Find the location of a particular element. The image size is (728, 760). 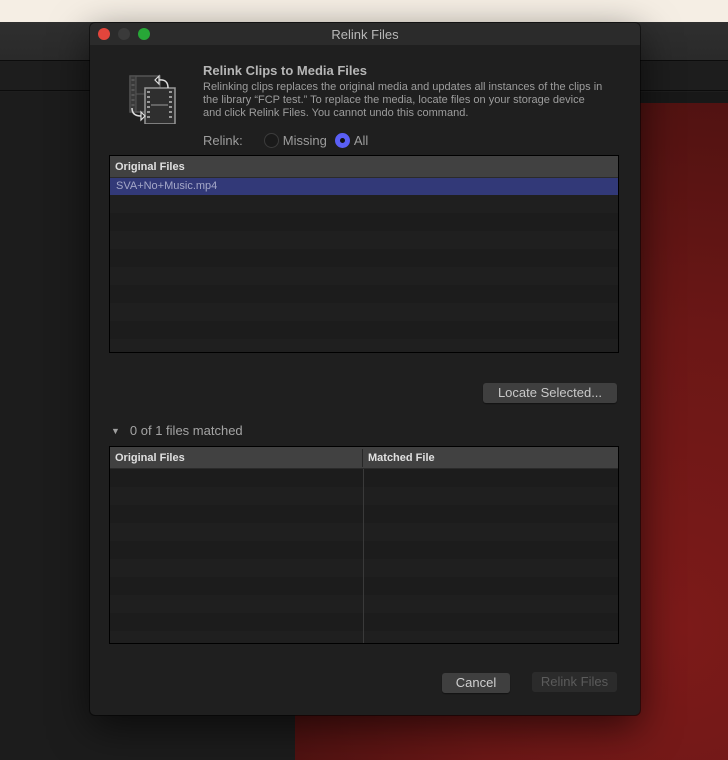

radio-unselected-icon is located at coordinates (271, 140).